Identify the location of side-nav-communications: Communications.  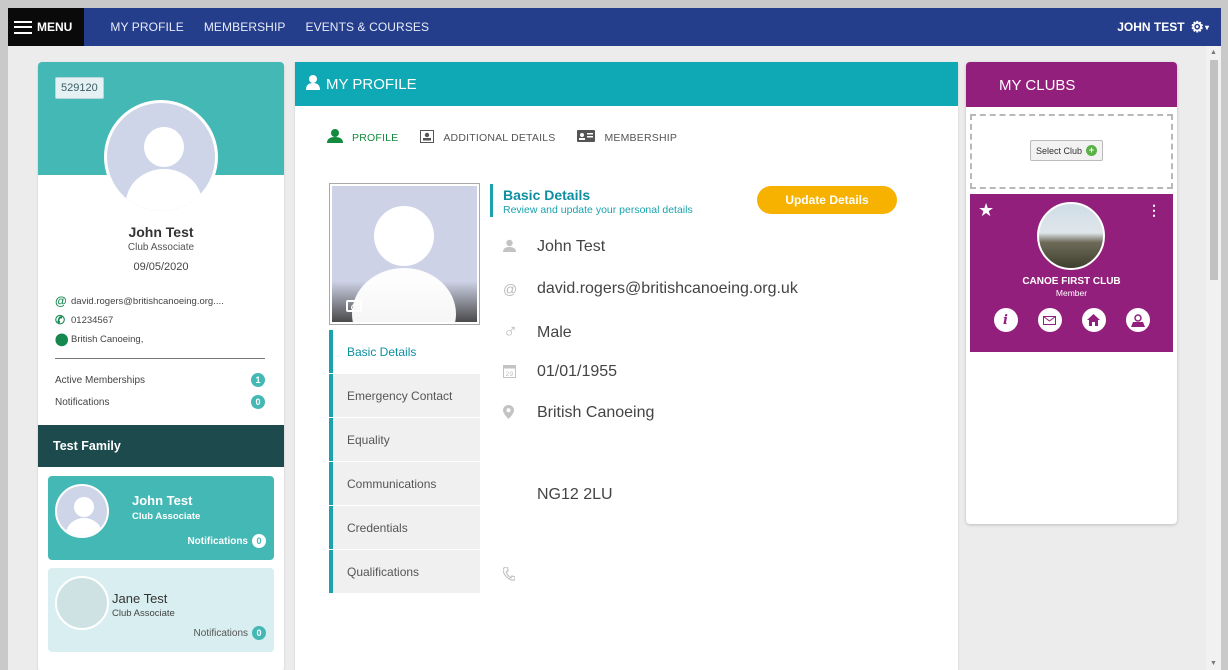
(404, 483).